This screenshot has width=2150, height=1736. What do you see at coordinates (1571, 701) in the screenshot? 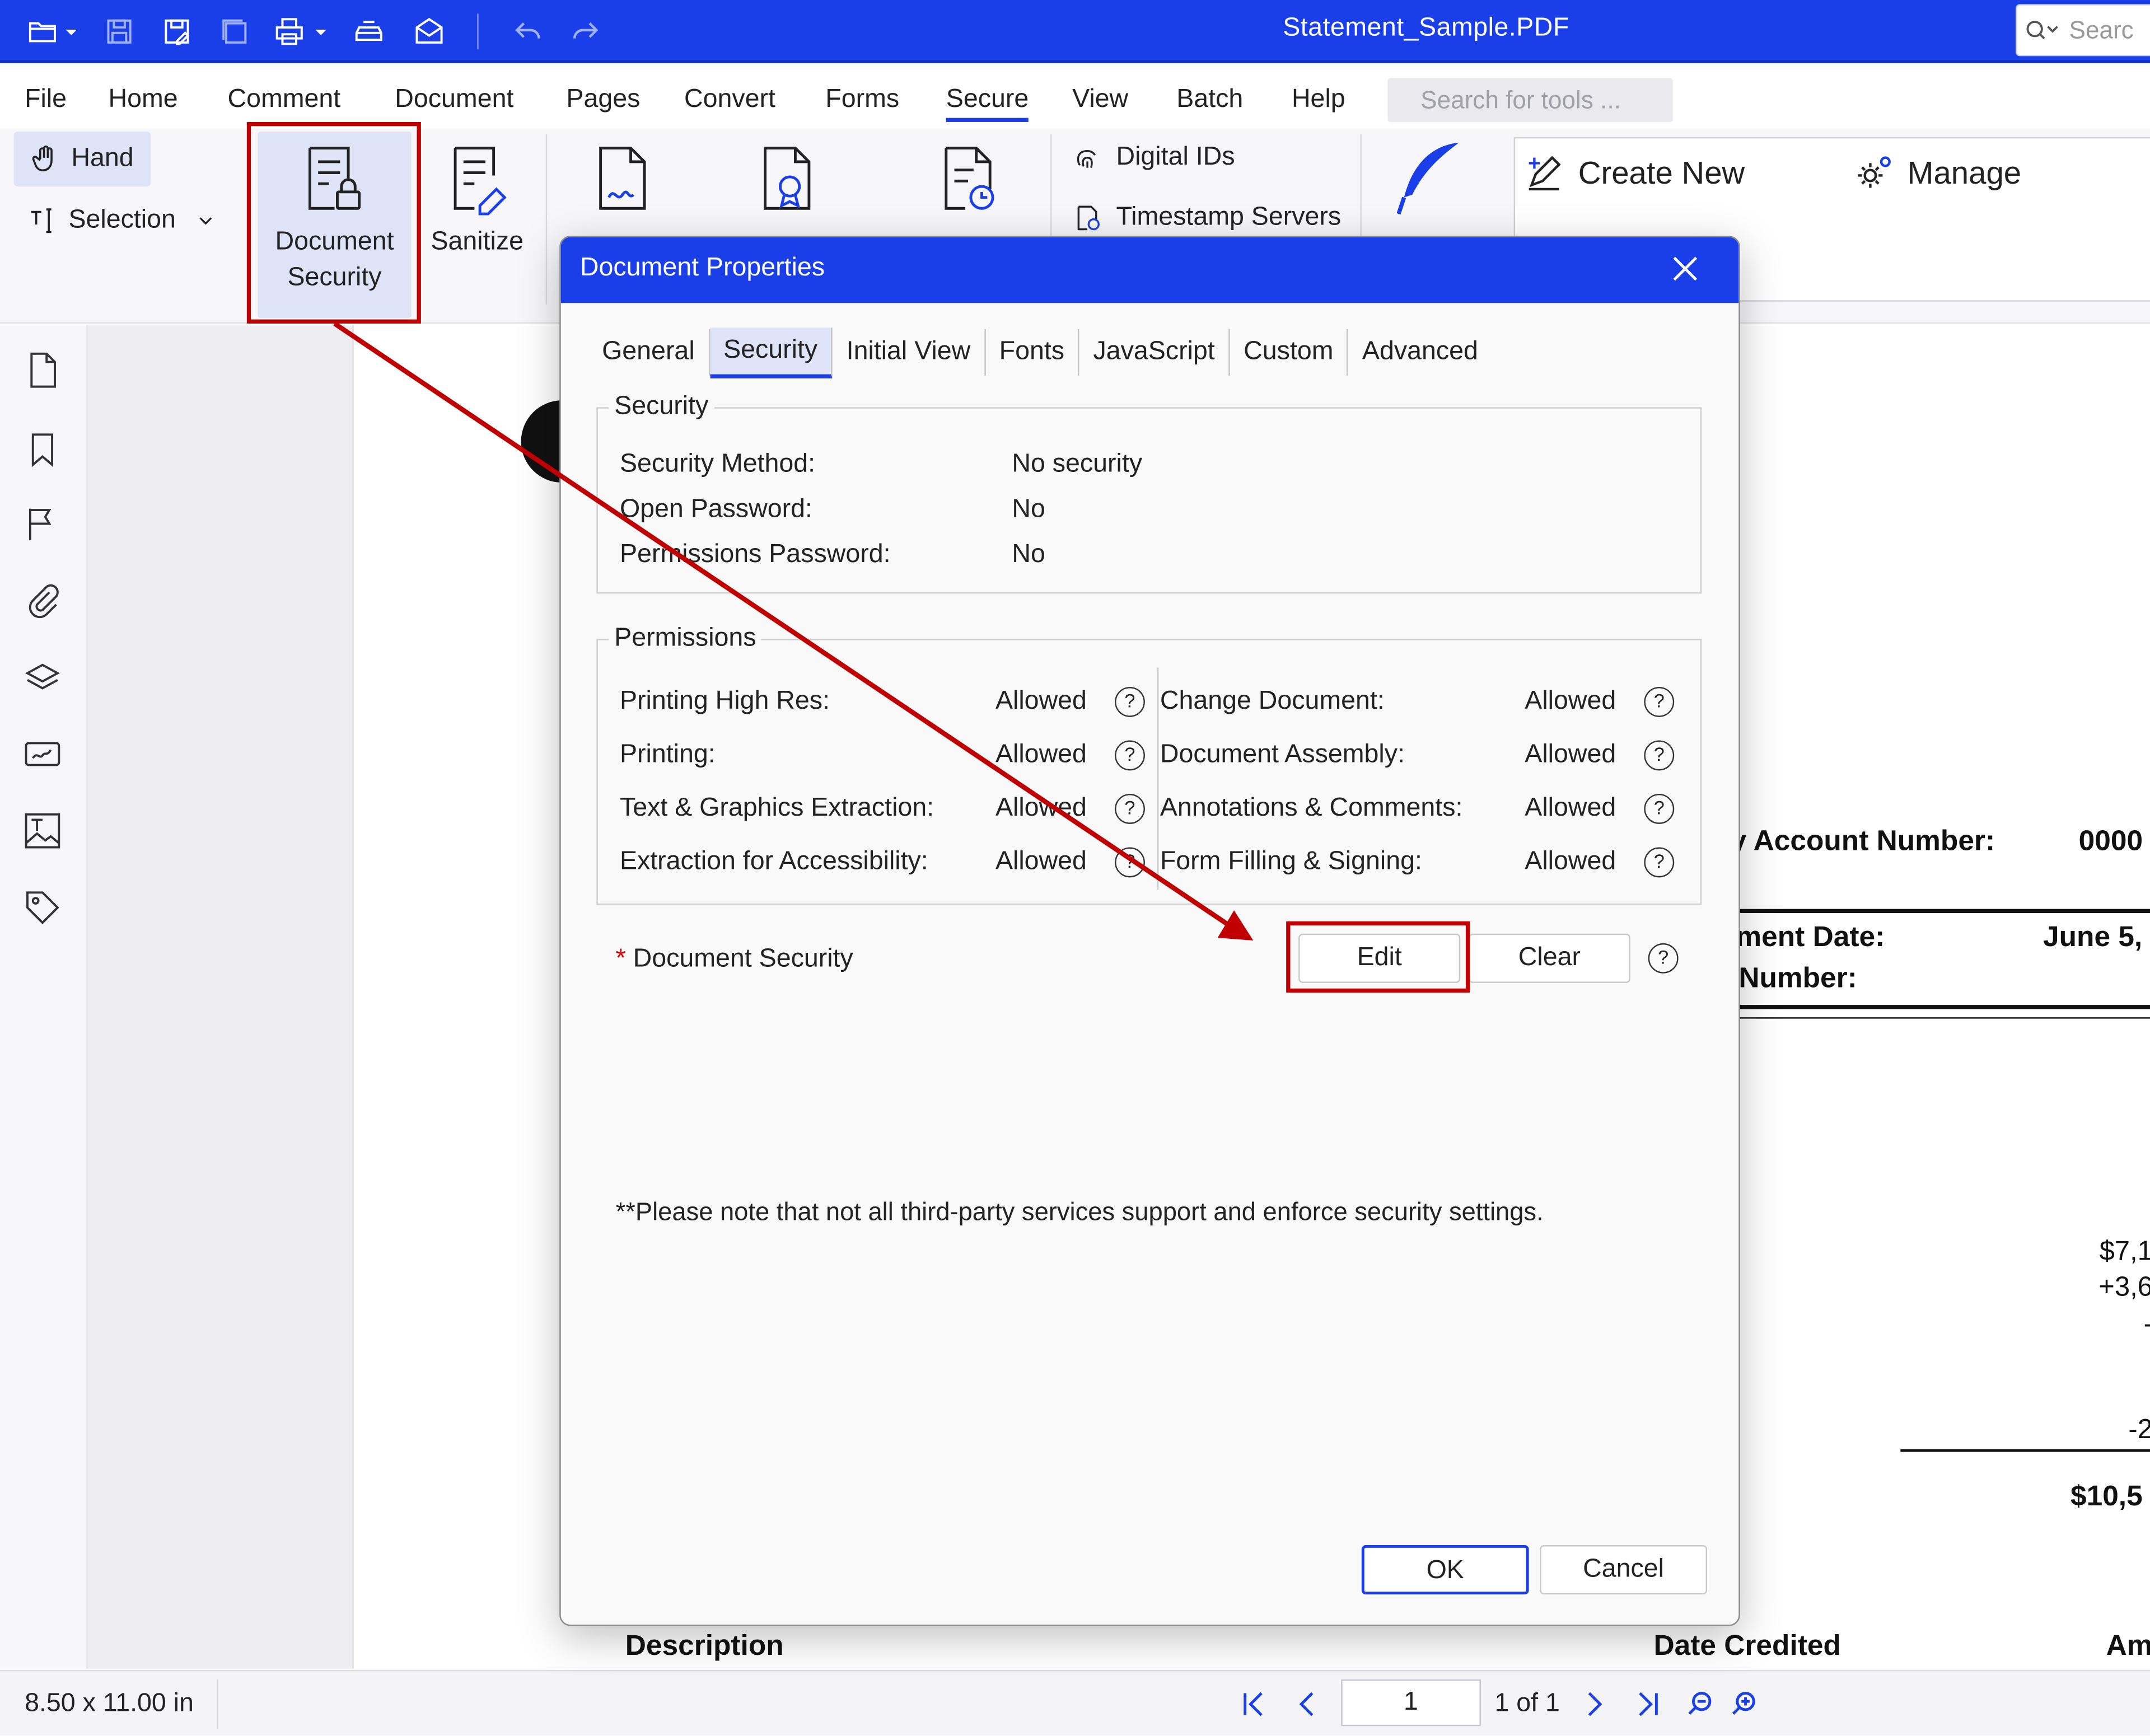
I see `perm-change-document-value: Allowed` at bounding box center [1571, 701].